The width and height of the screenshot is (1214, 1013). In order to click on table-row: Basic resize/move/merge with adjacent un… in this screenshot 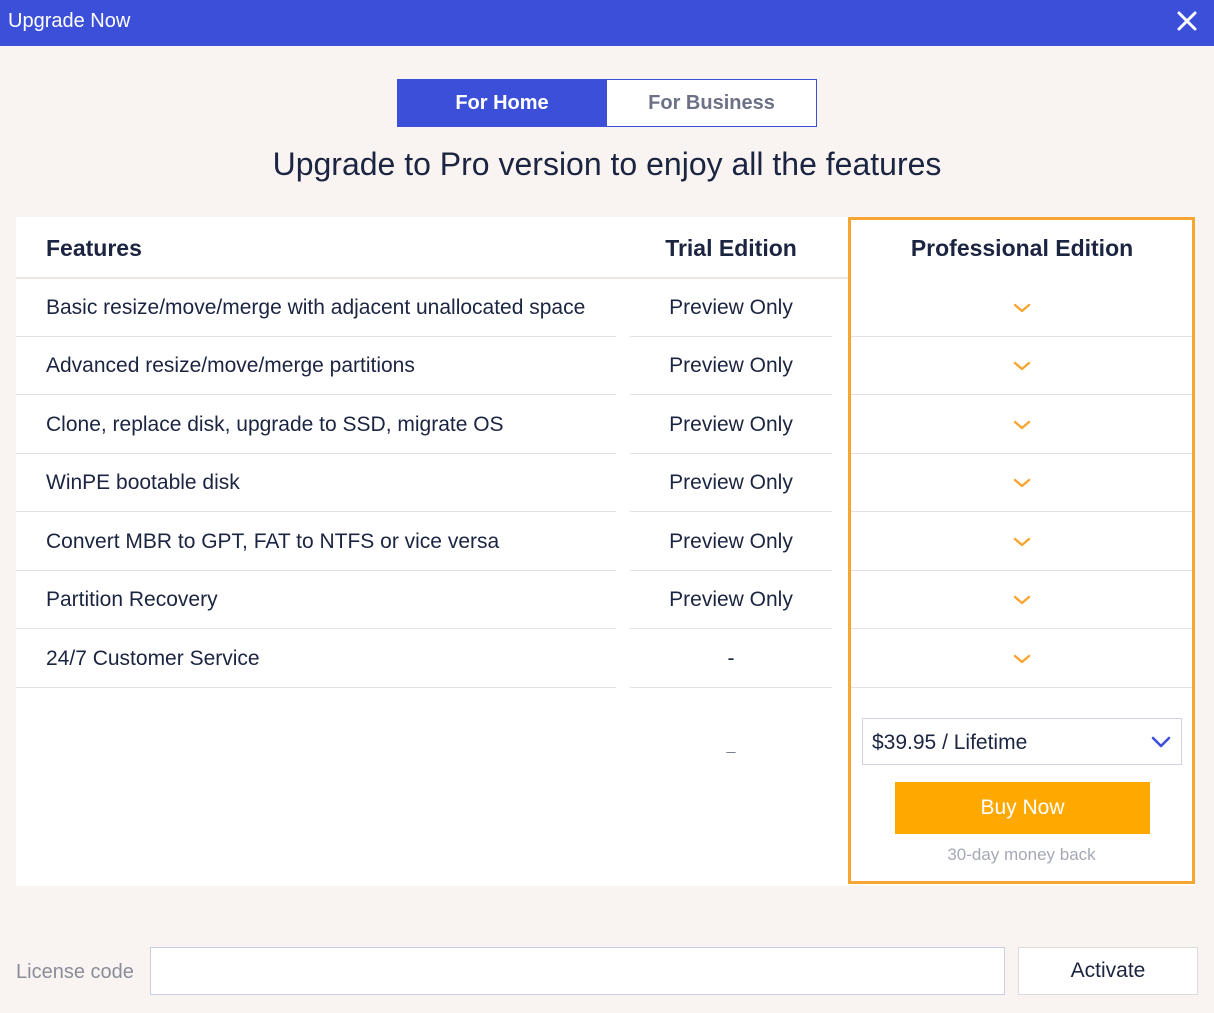, I will do `click(605, 308)`.